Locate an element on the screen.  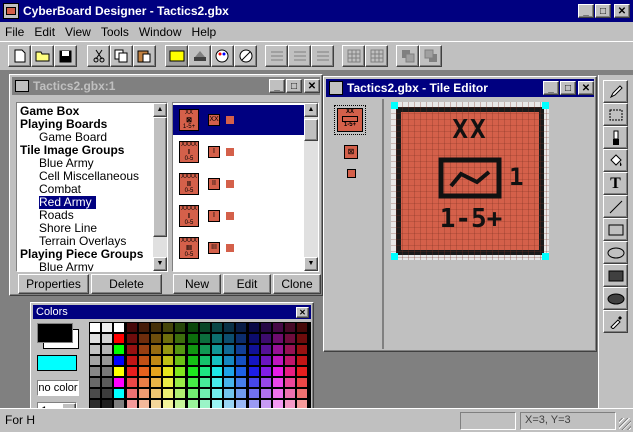
selection-rect-icon is located at coordinates (615, 114).